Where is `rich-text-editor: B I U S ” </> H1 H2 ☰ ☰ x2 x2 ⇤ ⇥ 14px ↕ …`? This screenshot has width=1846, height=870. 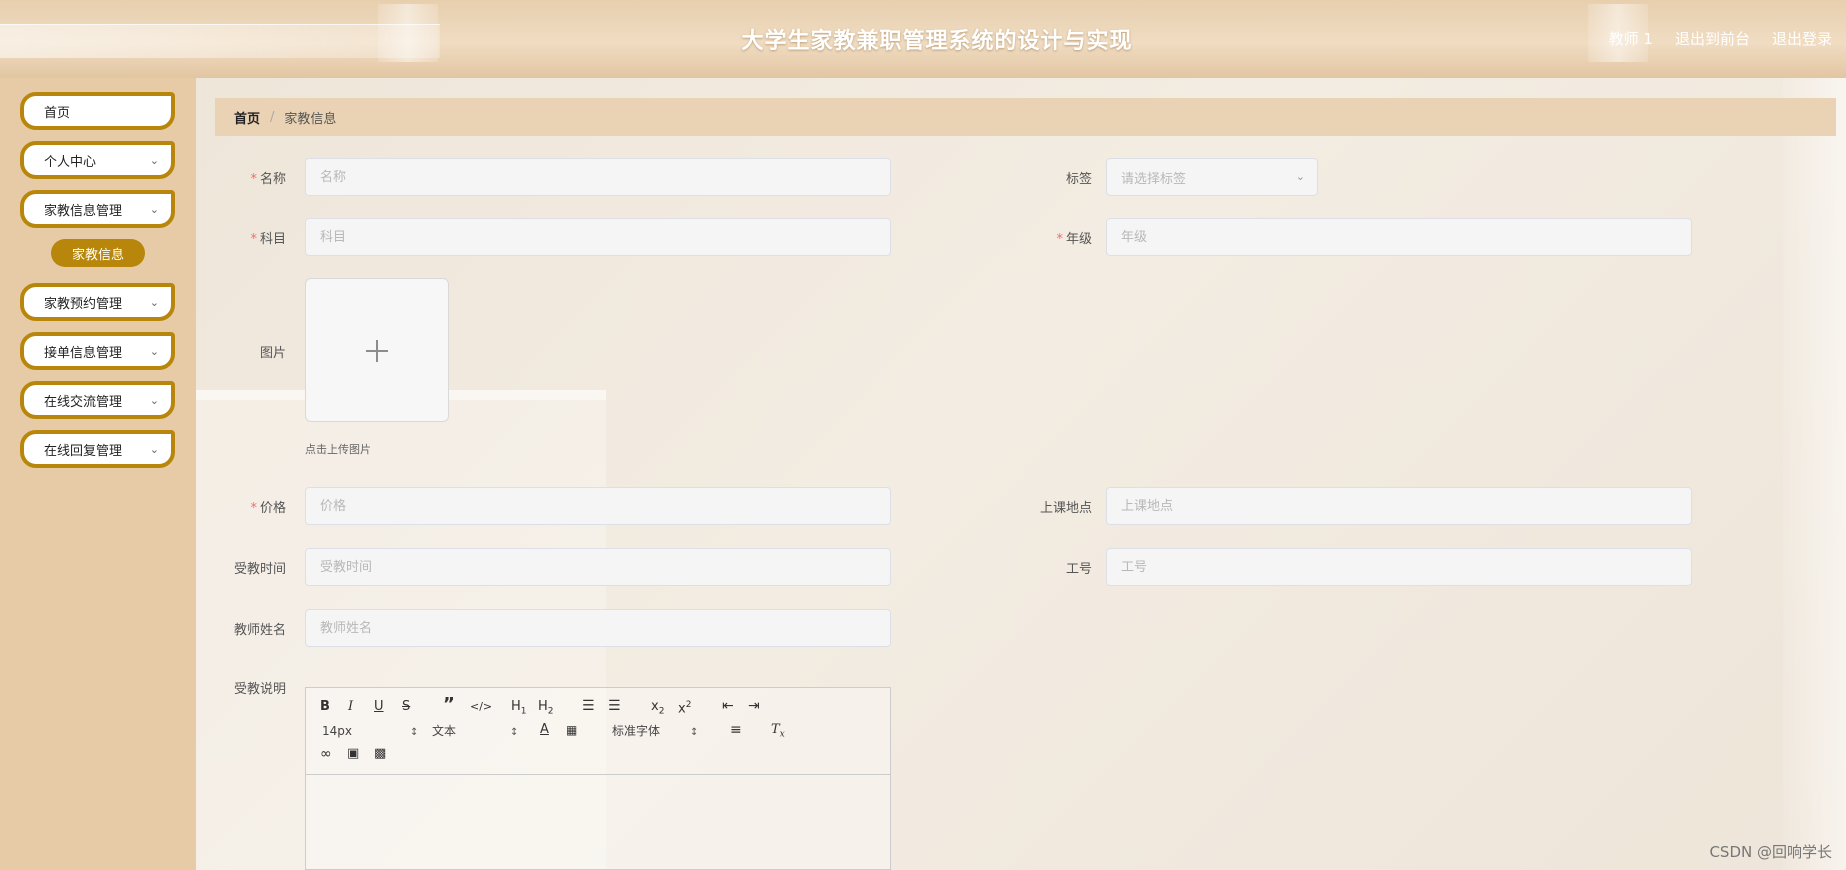
rich-text-editor: B I U S ” </> H1 H2 ☰ ☰ x2 x2 ⇤ ⇥ 14px ↕ … is located at coordinates (598, 778).